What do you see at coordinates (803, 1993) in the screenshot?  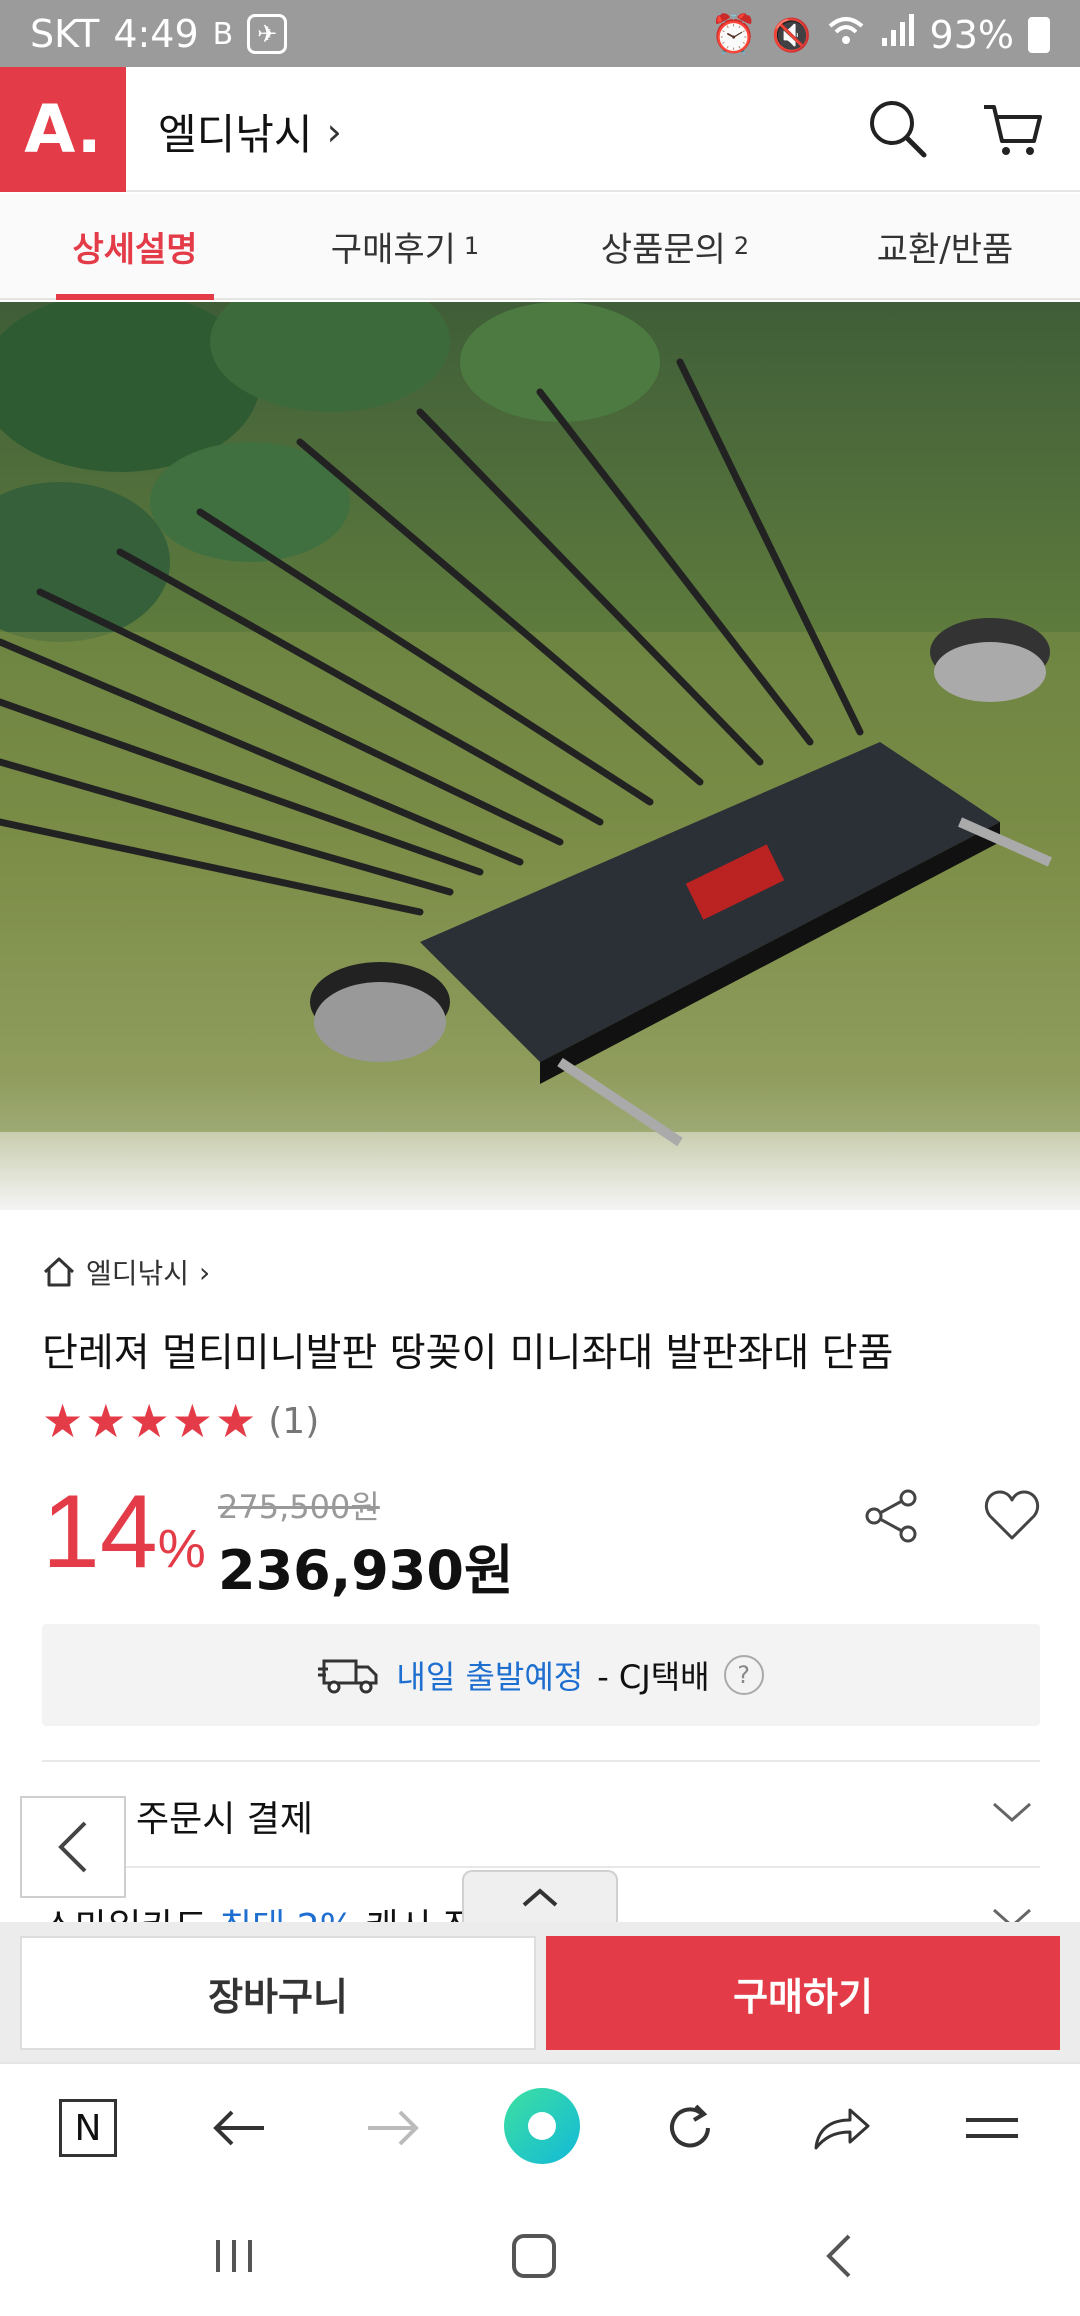 I see `buy-now-button: 구매하기` at bounding box center [803, 1993].